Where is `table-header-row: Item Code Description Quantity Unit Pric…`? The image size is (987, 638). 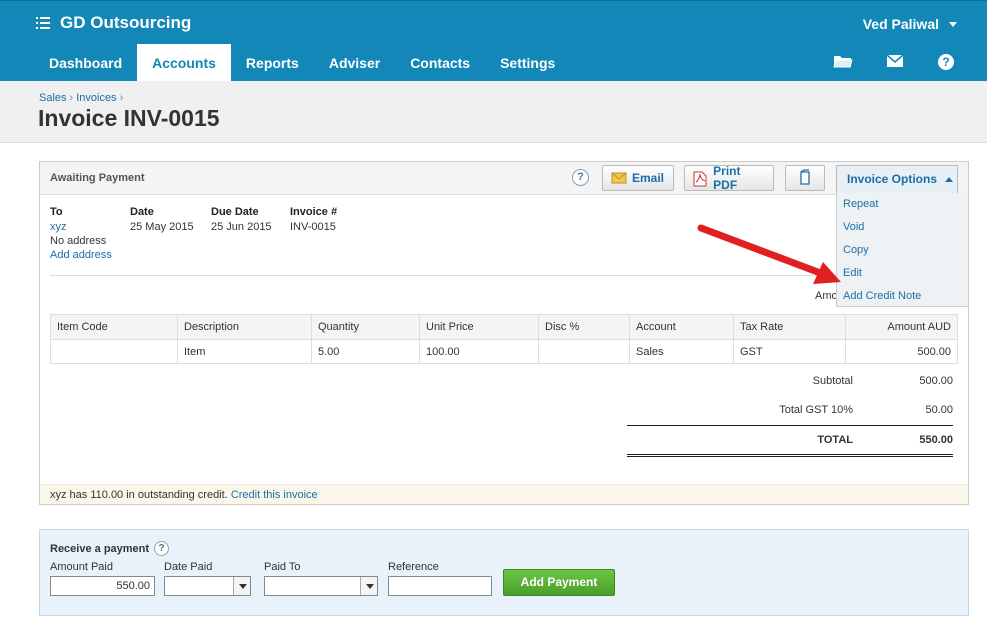
table-header-row: Item Code Description Quantity Unit Pric… is located at coordinates (504, 327).